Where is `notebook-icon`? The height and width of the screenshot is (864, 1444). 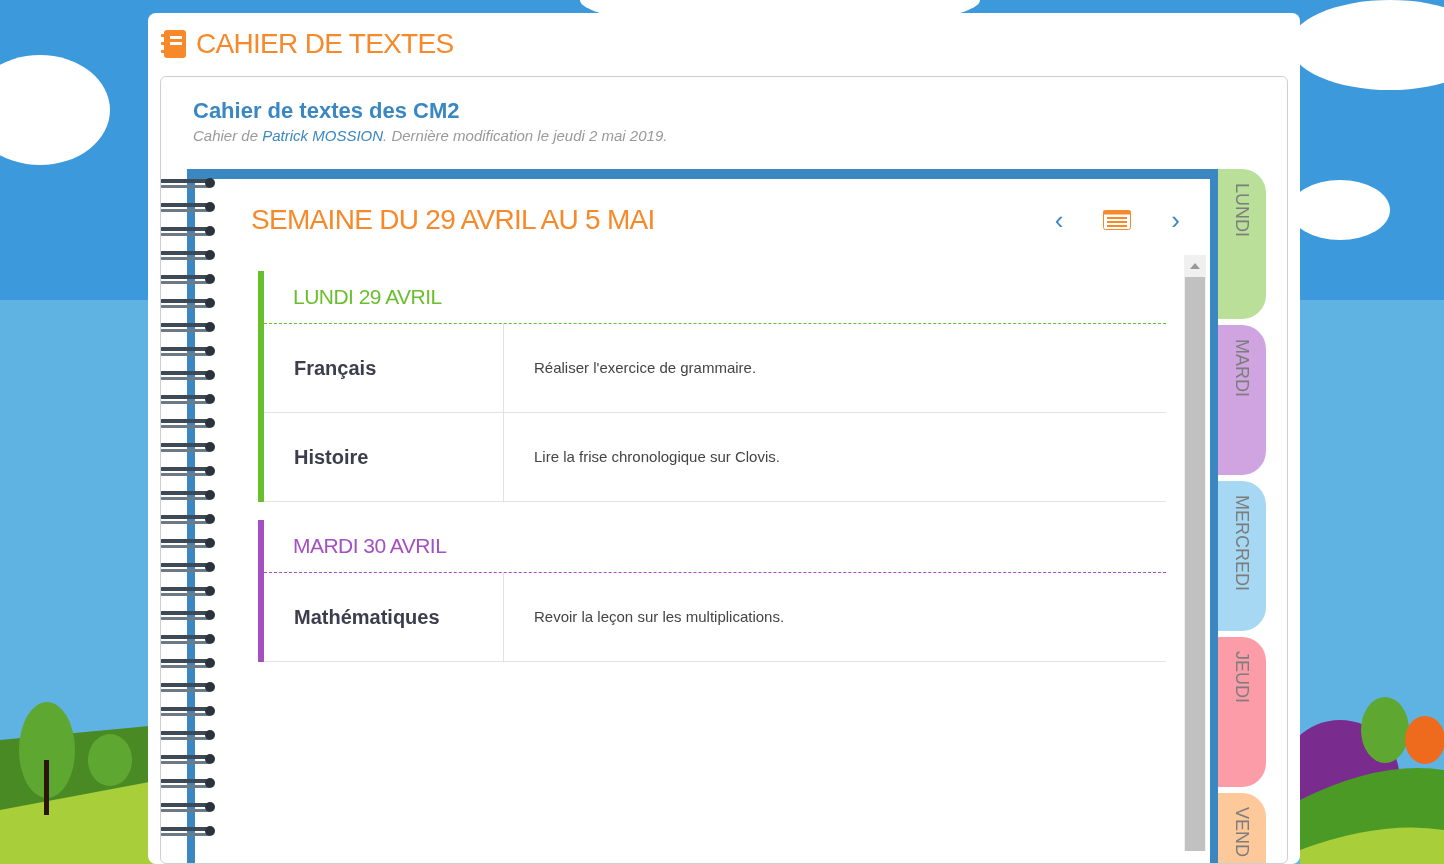
notebook-icon is located at coordinates (174, 44).